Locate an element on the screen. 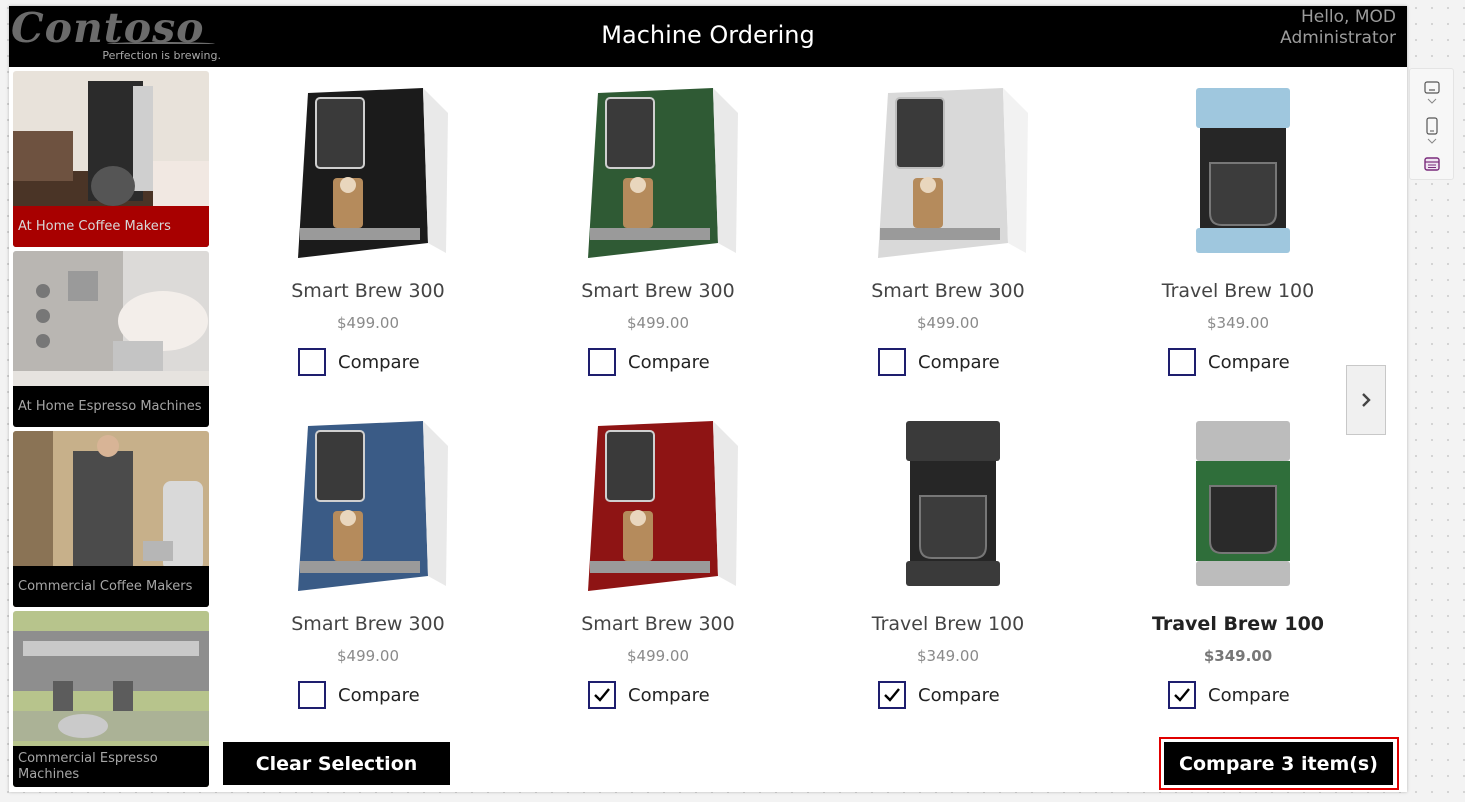 The width and height of the screenshot is (1465, 802). greeting-line-2: Administrator is located at coordinates (1338, 38).